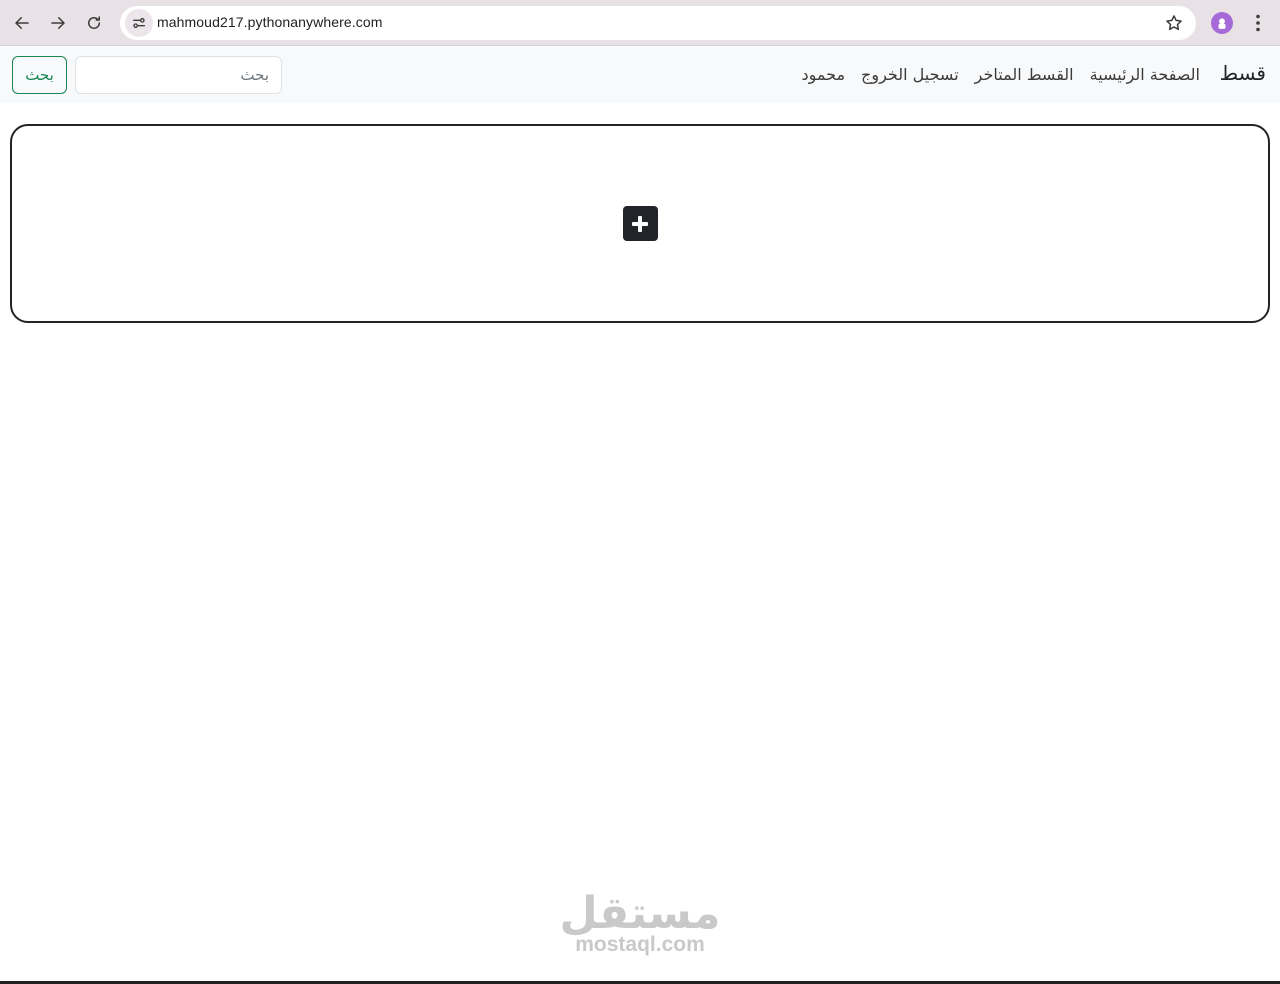 Image resolution: width=1280 pixels, height=984 pixels. What do you see at coordinates (58, 23) in the screenshot?
I see `forward-arrow-icon` at bounding box center [58, 23].